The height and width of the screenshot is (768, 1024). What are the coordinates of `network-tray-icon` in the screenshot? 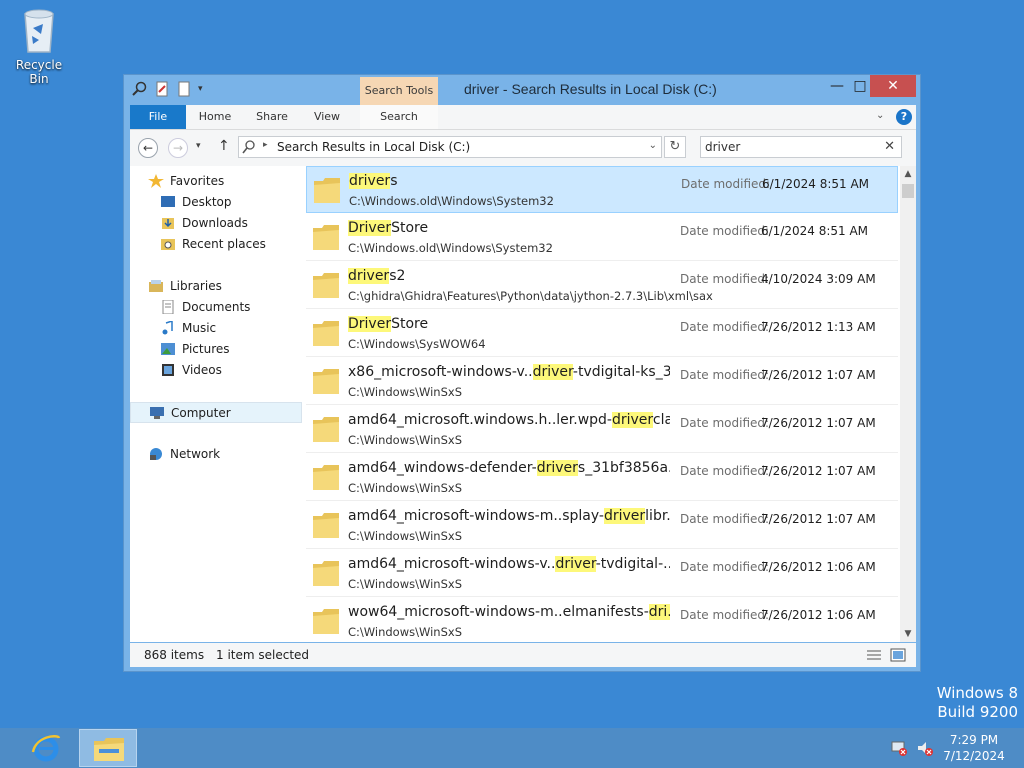 It's located at (899, 748).